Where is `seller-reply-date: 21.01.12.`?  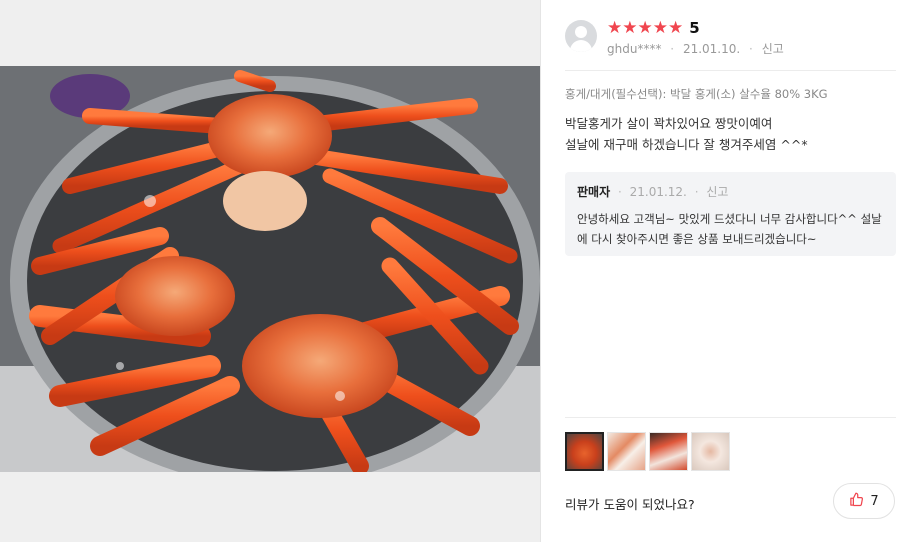
seller-reply-date: 21.01.12. is located at coordinates (658, 192).